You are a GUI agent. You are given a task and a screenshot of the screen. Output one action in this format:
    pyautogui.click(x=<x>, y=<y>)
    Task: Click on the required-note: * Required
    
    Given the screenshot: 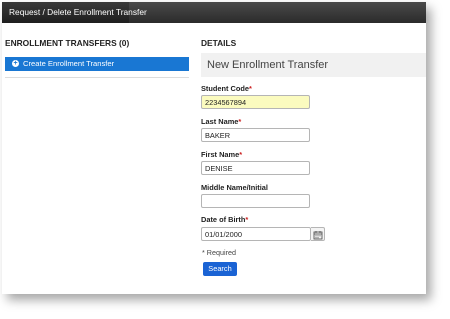 What is the action you would take?
    pyautogui.click(x=219, y=252)
    